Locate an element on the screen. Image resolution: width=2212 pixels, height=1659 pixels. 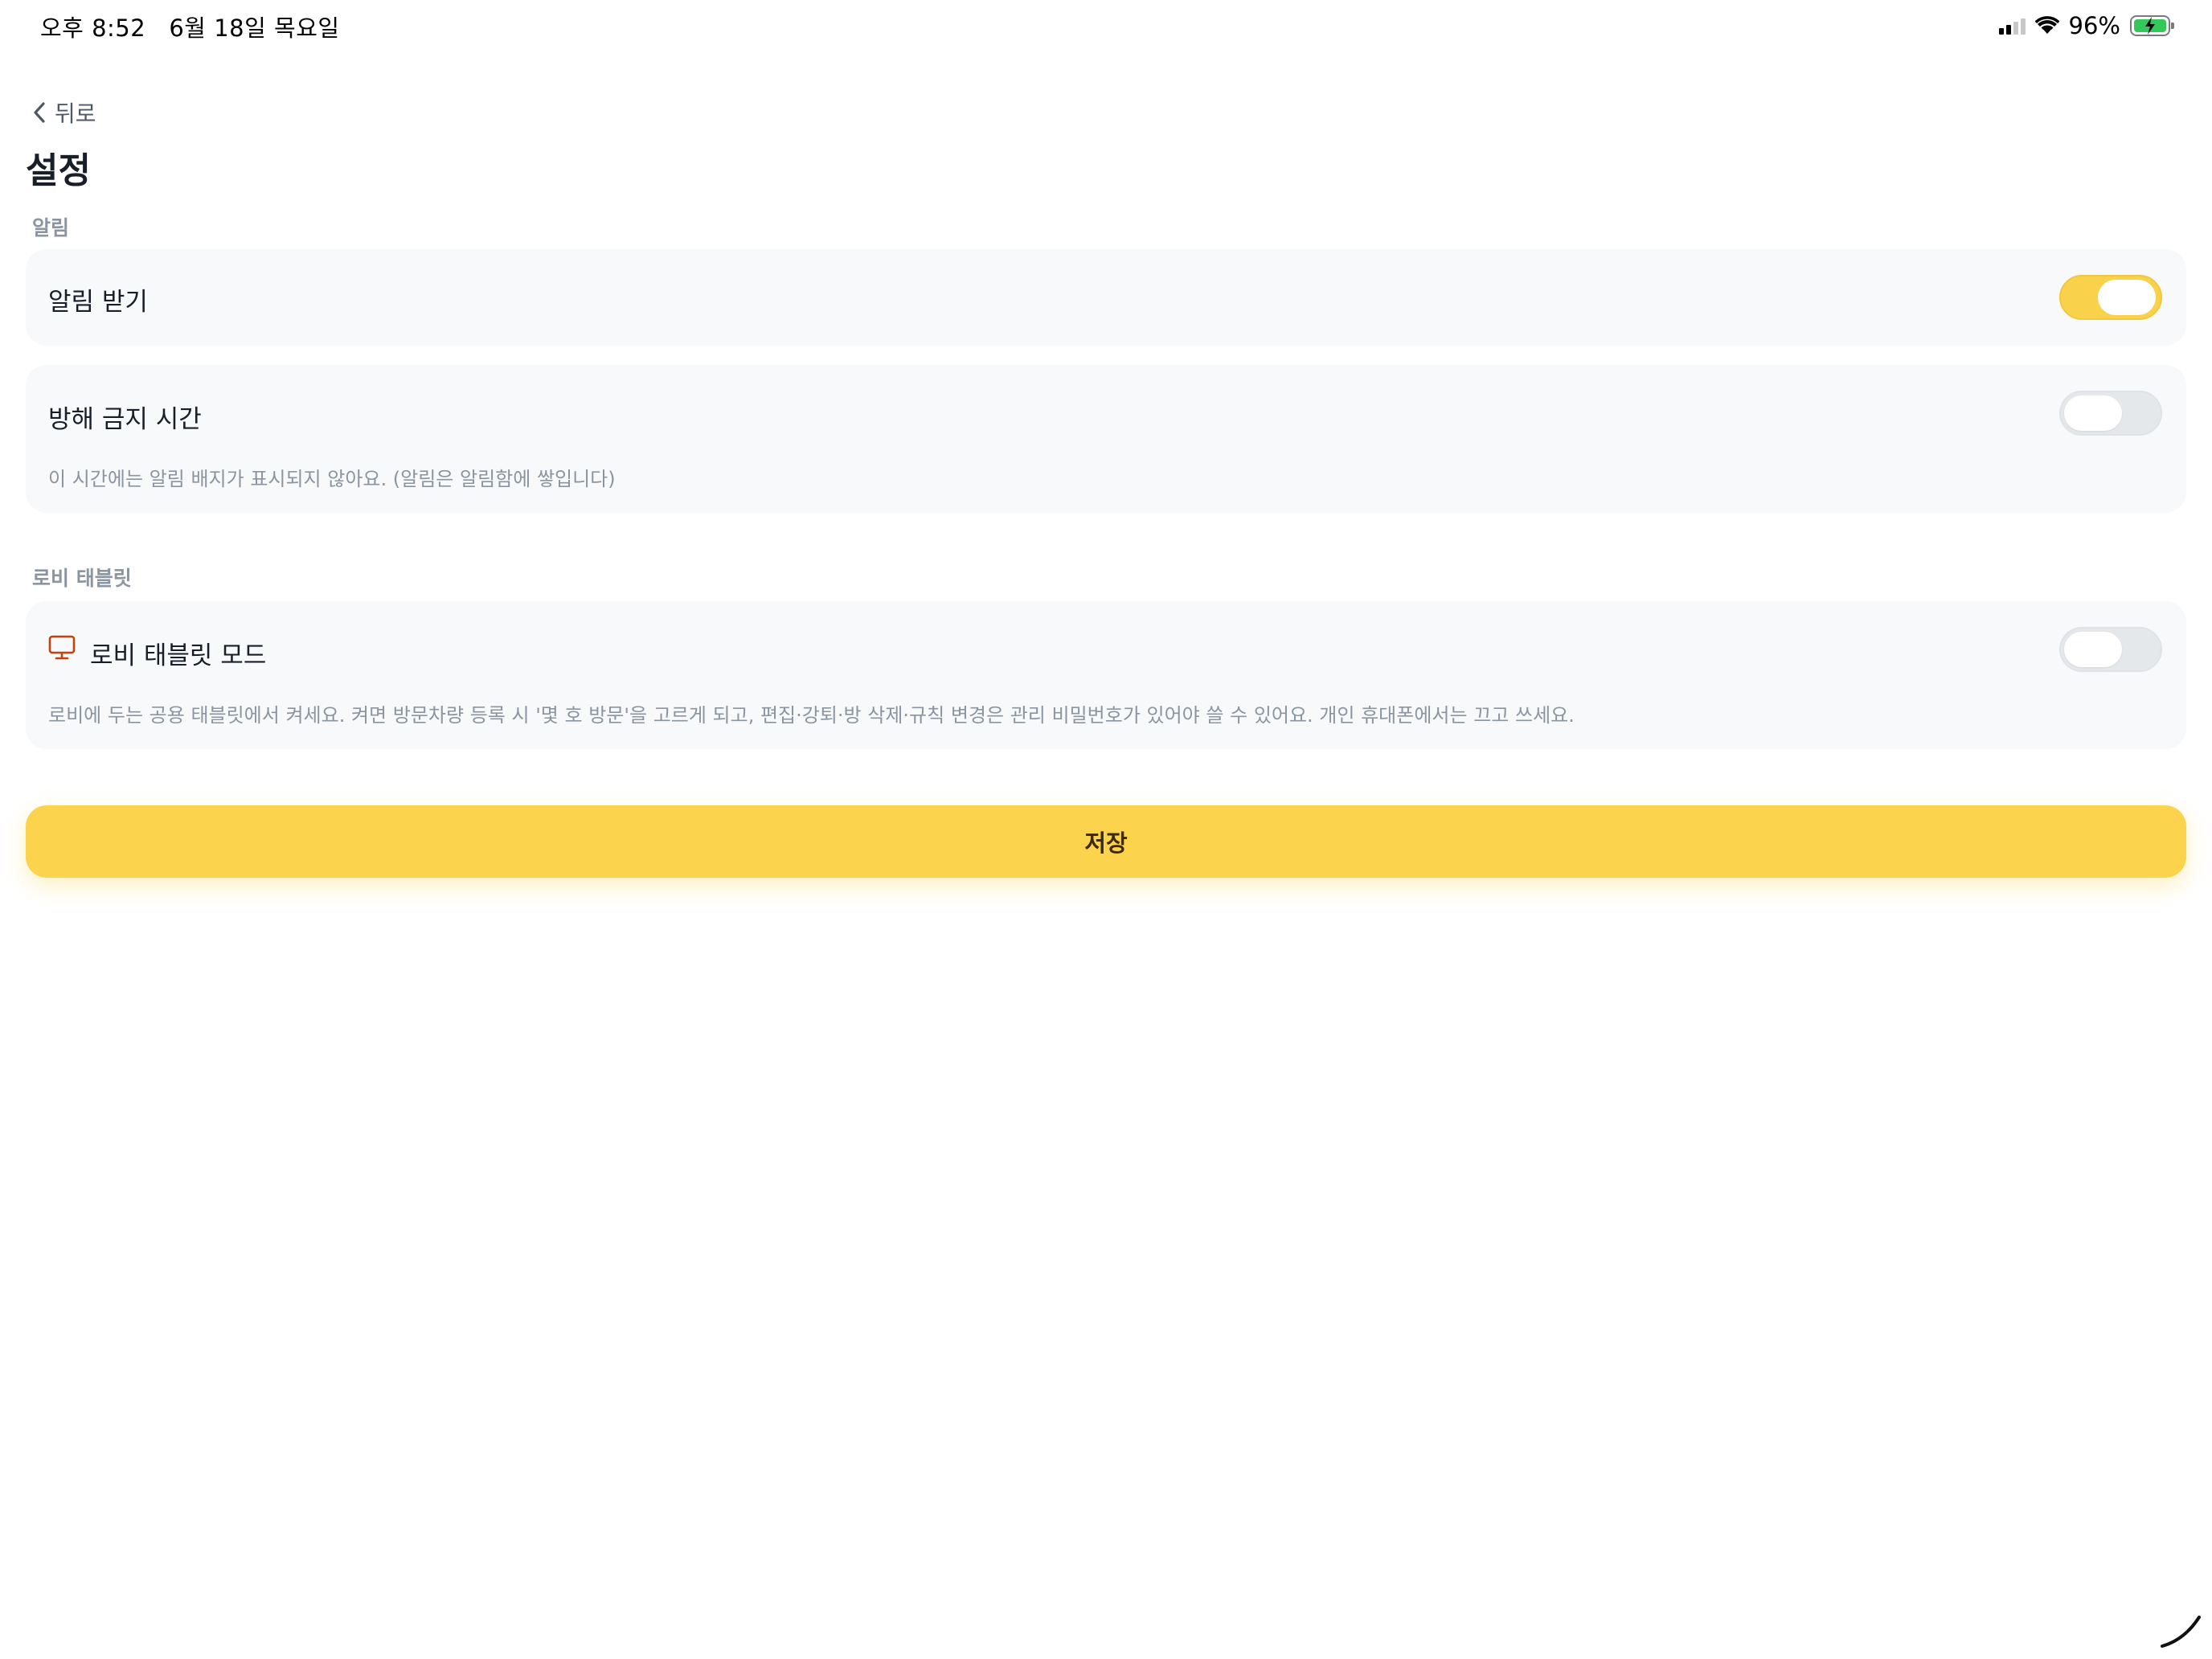
notification-receive-card: 알림 받기 is located at coordinates (1106, 297).